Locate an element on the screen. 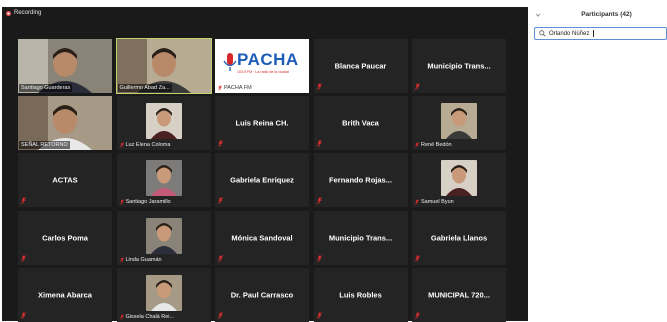  participant-name: Dr. Paul Carrasco is located at coordinates (262, 295).